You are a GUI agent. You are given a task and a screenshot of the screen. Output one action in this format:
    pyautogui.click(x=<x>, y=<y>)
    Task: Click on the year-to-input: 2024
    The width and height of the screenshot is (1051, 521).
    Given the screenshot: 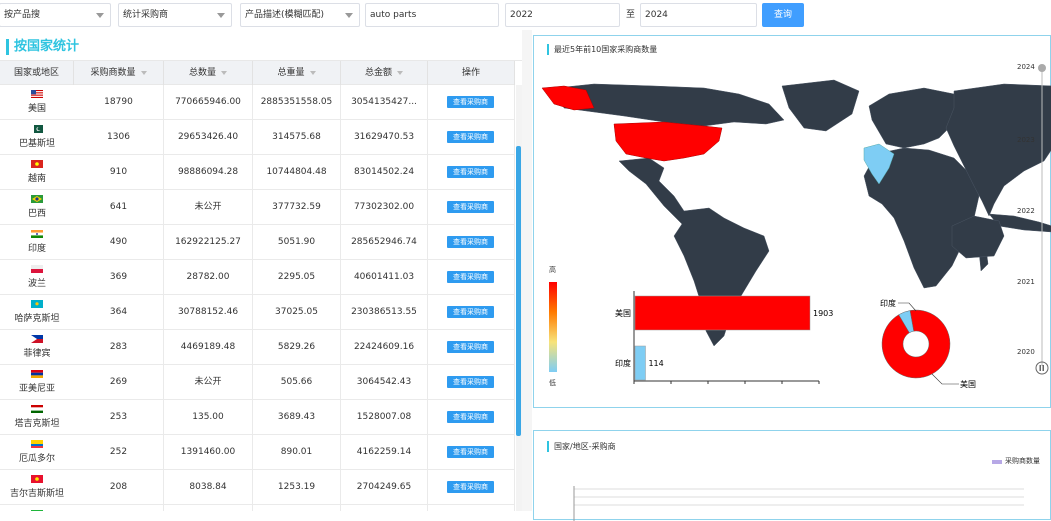 What is the action you would take?
    pyautogui.click(x=698, y=15)
    